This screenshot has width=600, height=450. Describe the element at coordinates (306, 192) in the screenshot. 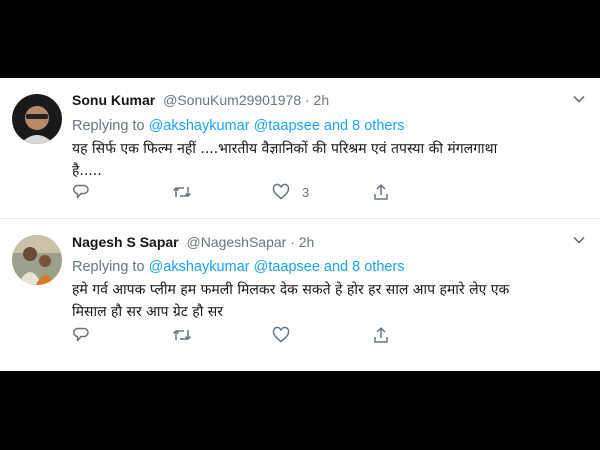

I see `like-count: 3` at that location.